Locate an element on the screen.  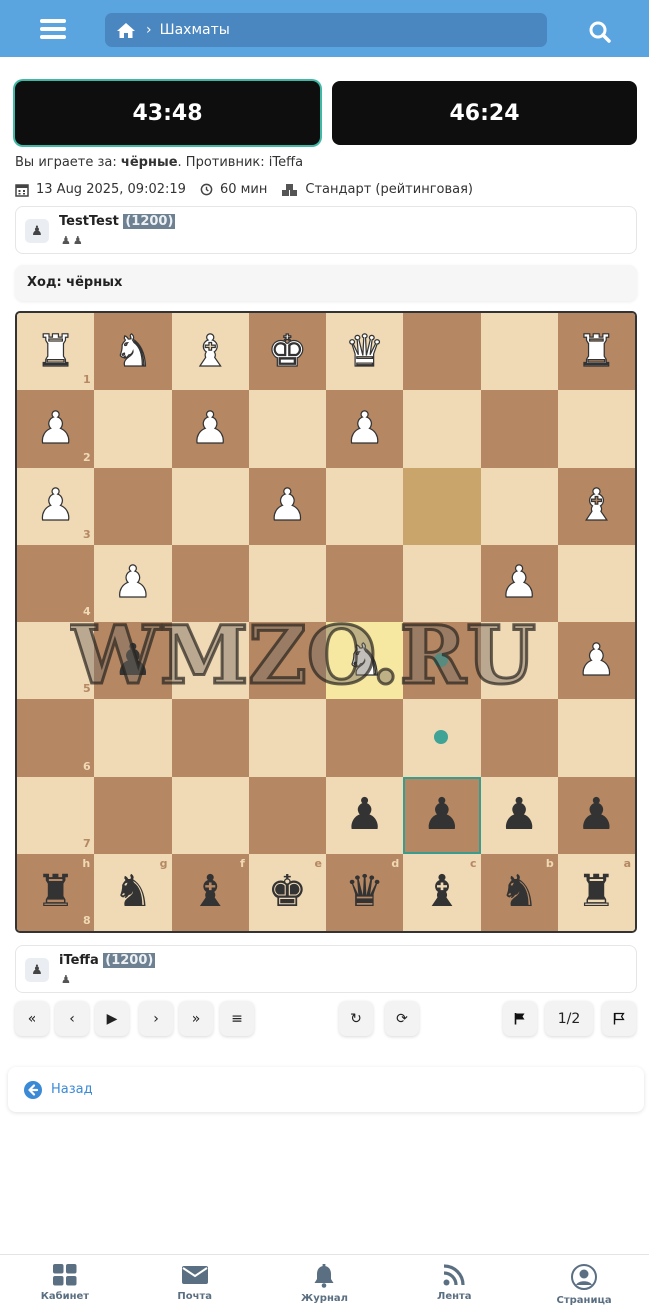
square-g1: ♞ is located at coordinates (133, 352).